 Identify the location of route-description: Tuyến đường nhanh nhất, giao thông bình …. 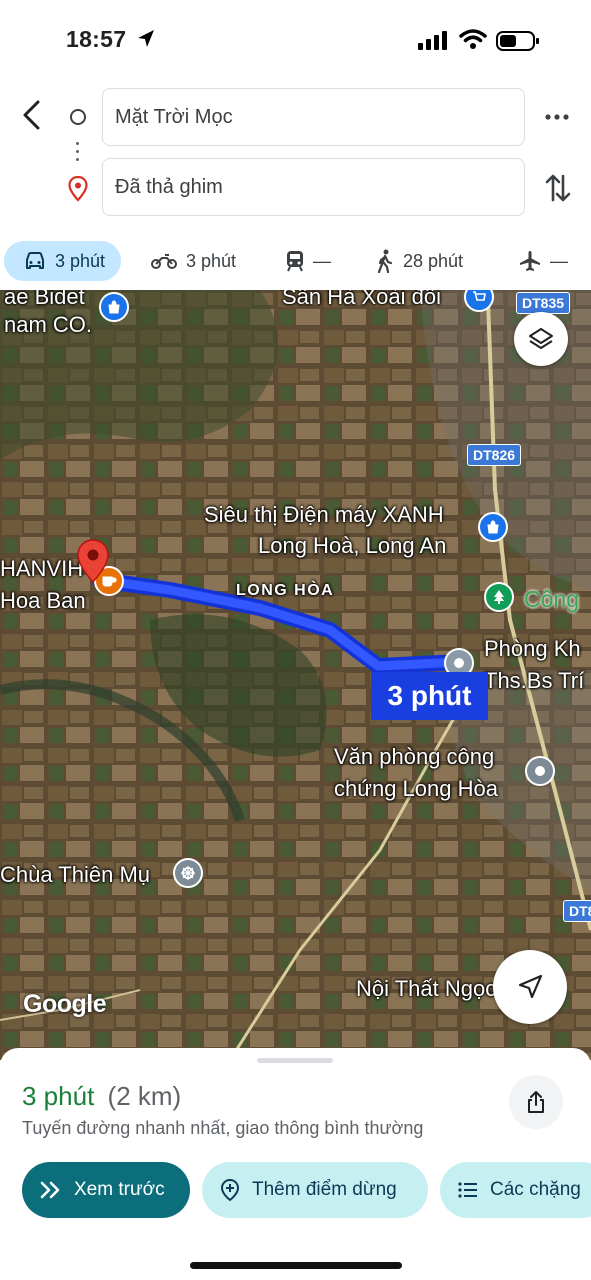
(223, 1128).